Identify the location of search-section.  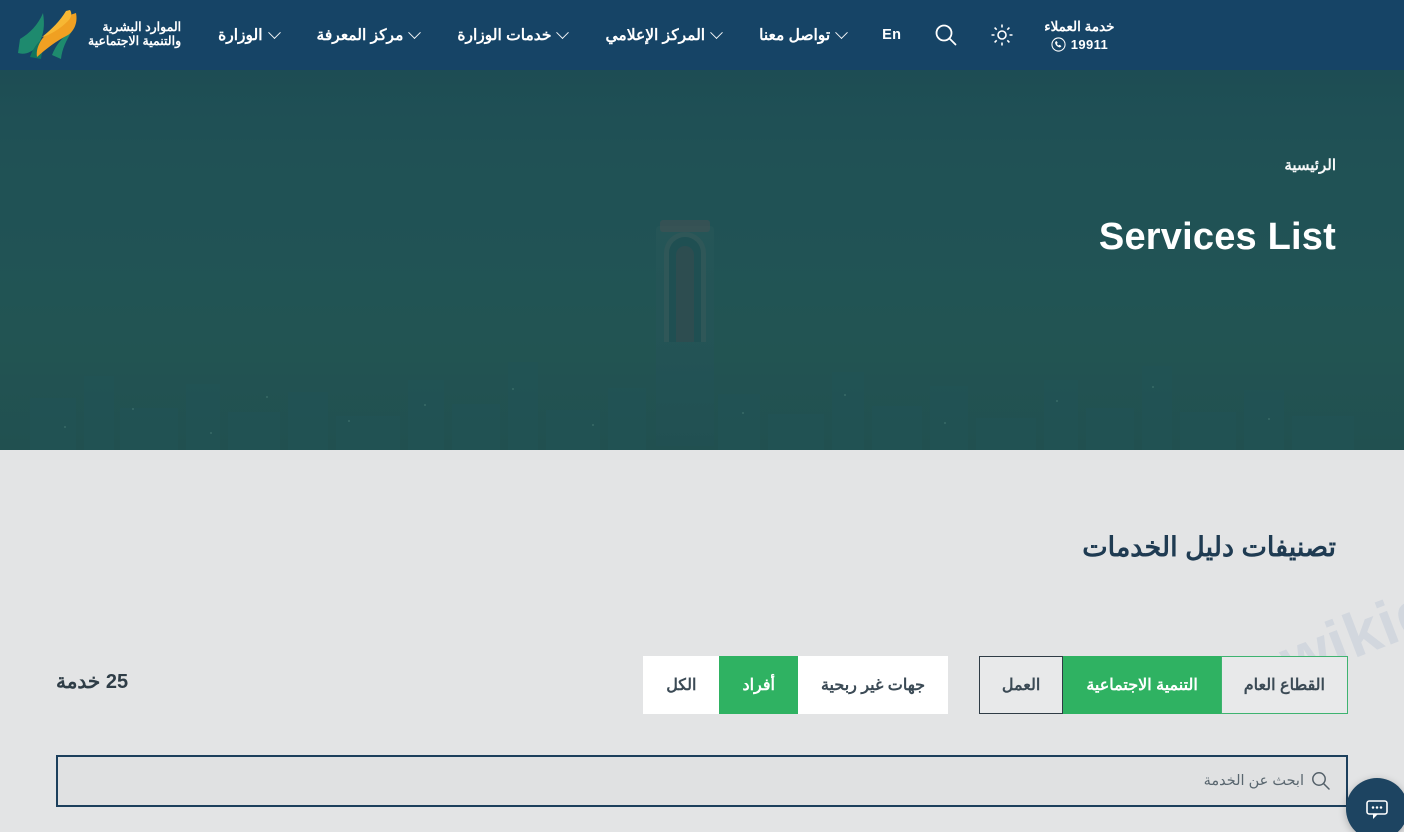
(702, 781).